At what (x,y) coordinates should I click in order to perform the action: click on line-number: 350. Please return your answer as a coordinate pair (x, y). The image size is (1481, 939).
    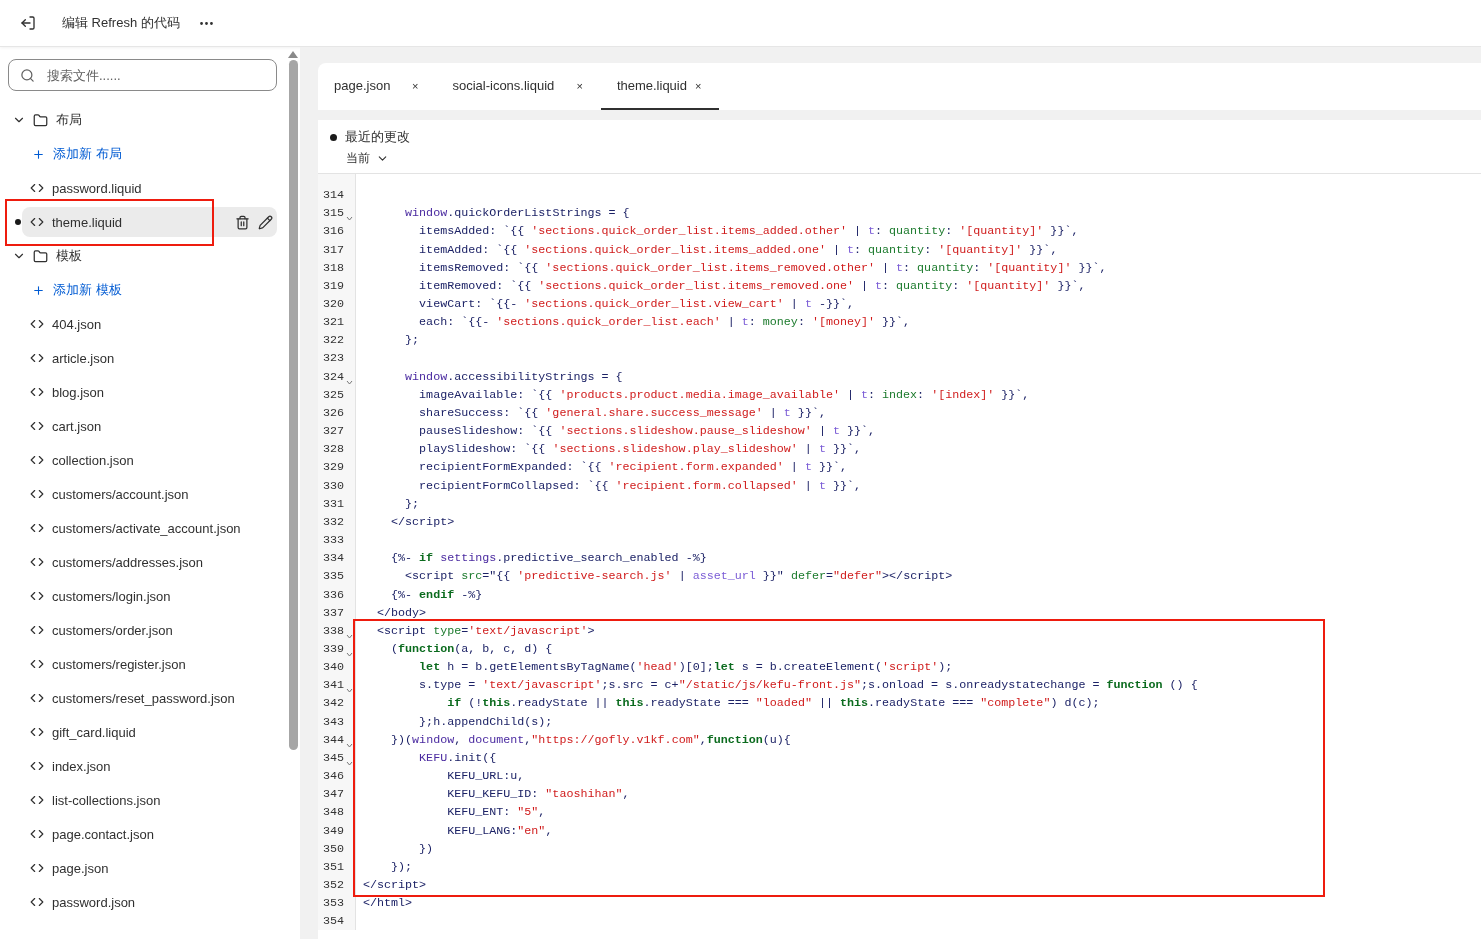
    Looking at the image, I should click on (332, 848).